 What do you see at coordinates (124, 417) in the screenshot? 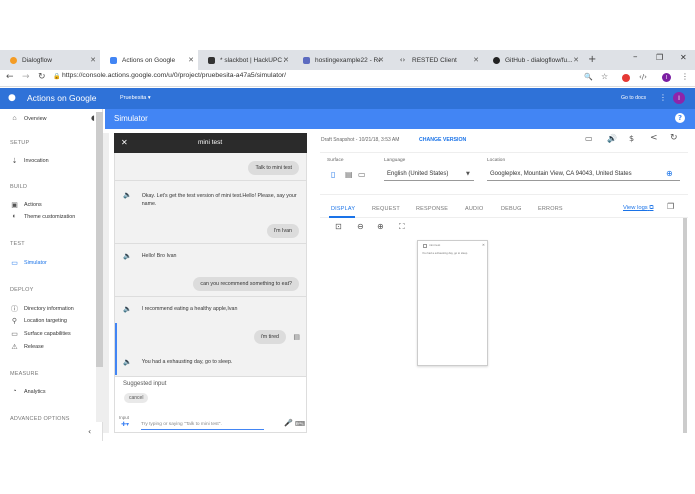
I see `input-label: Input` at bounding box center [124, 417].